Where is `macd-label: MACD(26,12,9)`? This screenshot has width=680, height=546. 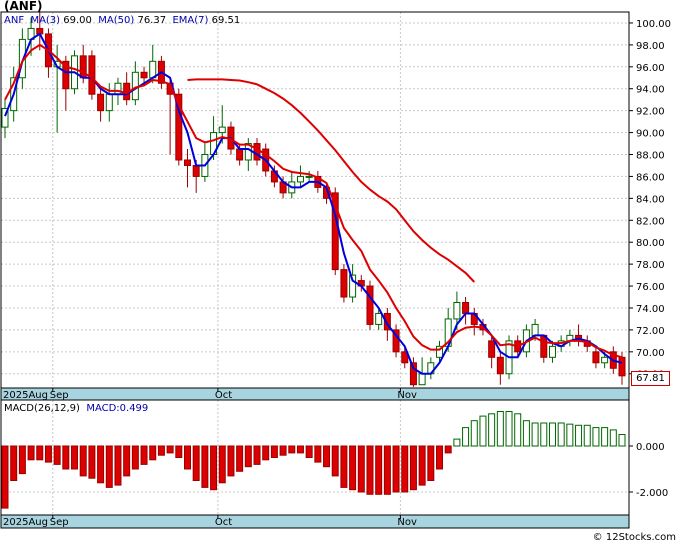 macd-label: MACD(26,12,9) is located at coordinates (42, 408).